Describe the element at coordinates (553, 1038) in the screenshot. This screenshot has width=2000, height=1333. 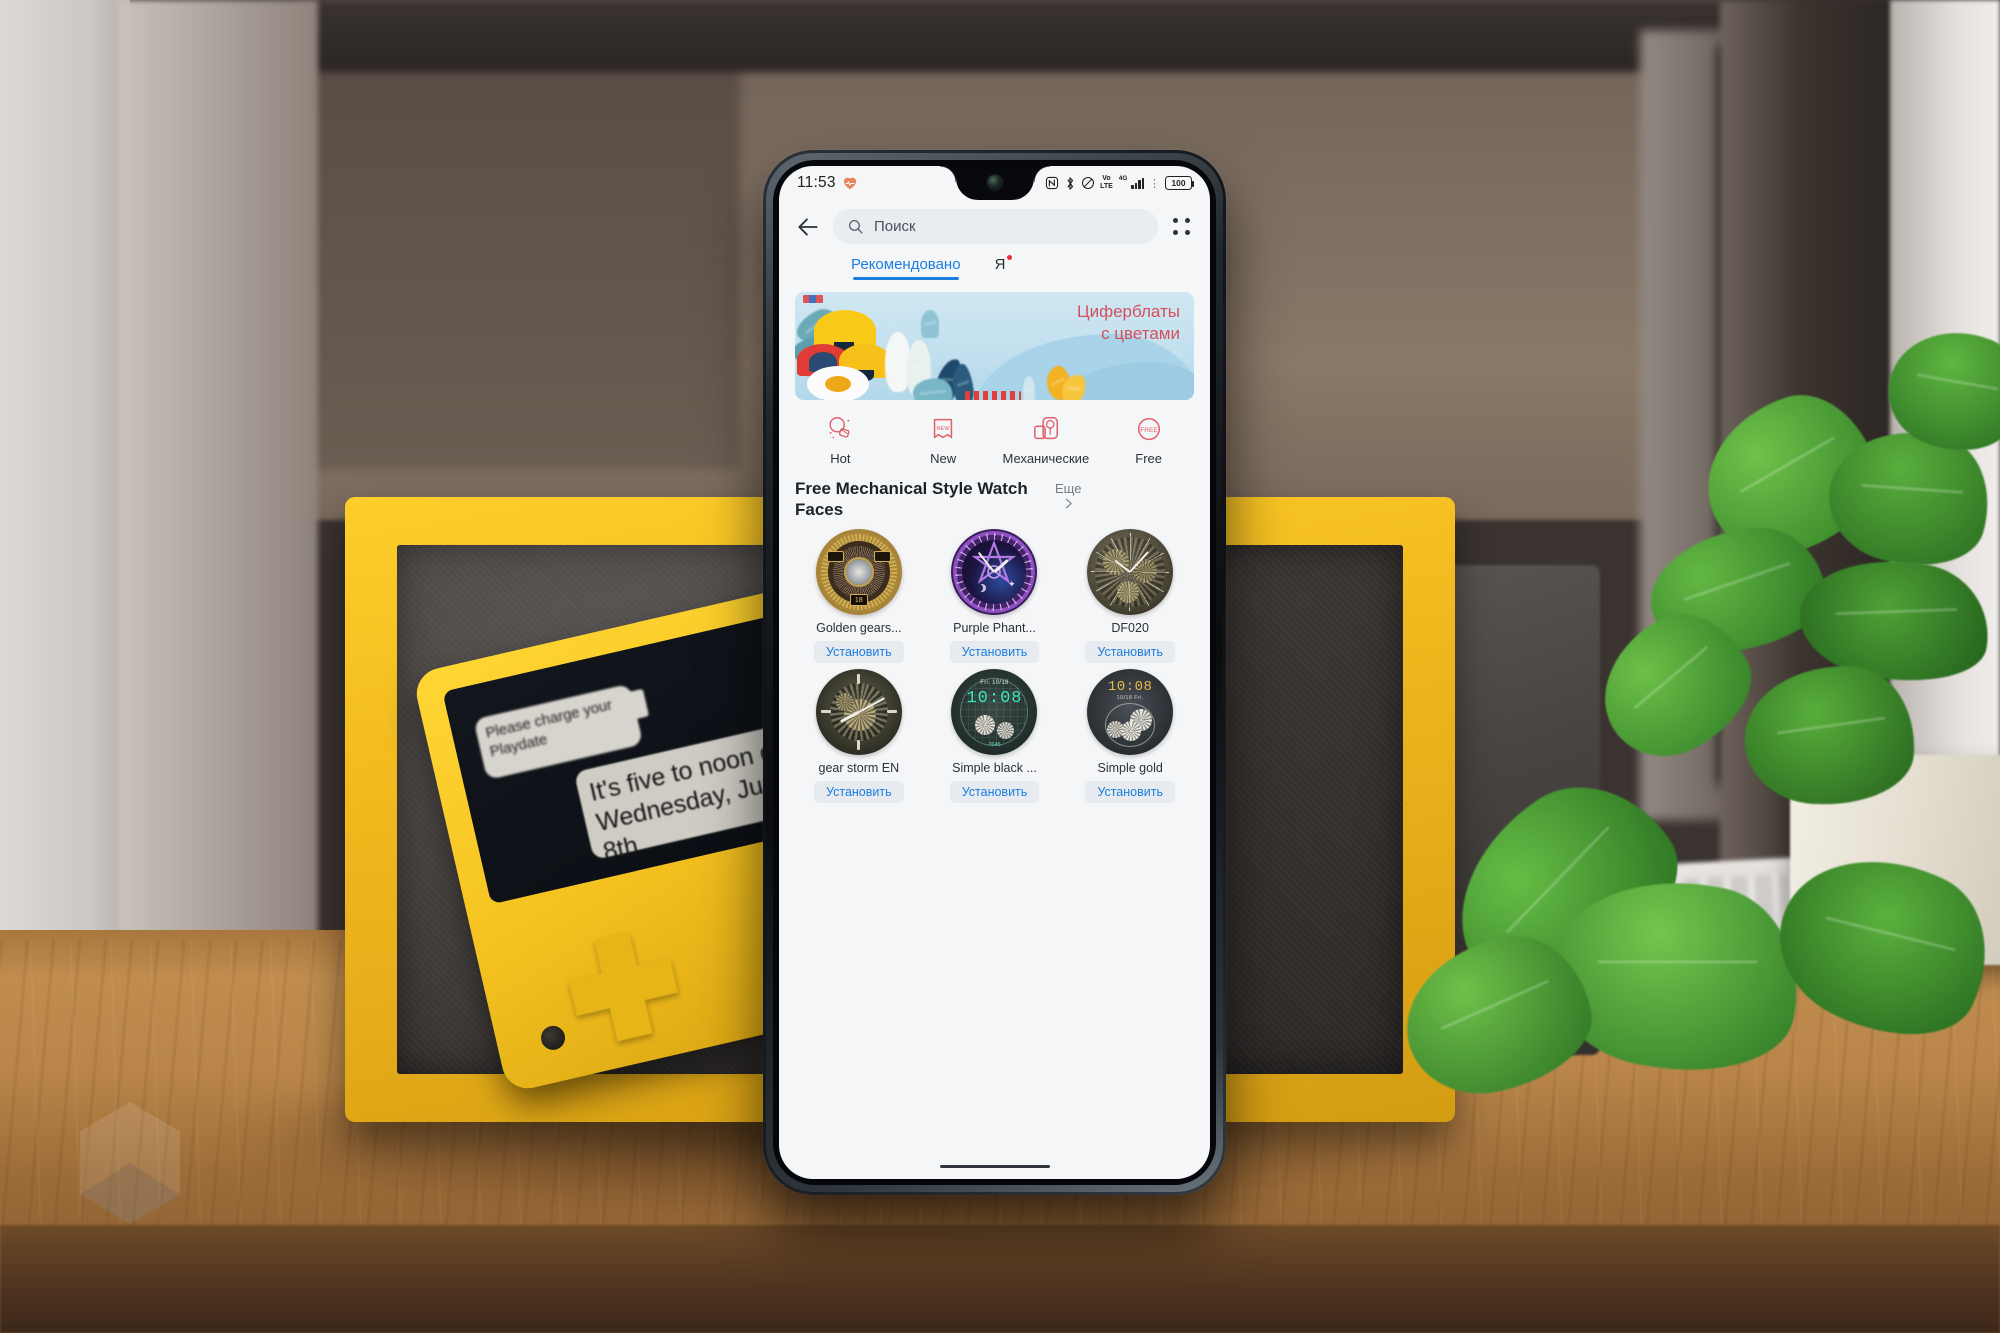
I see `playdate-screw-hole` at that location.